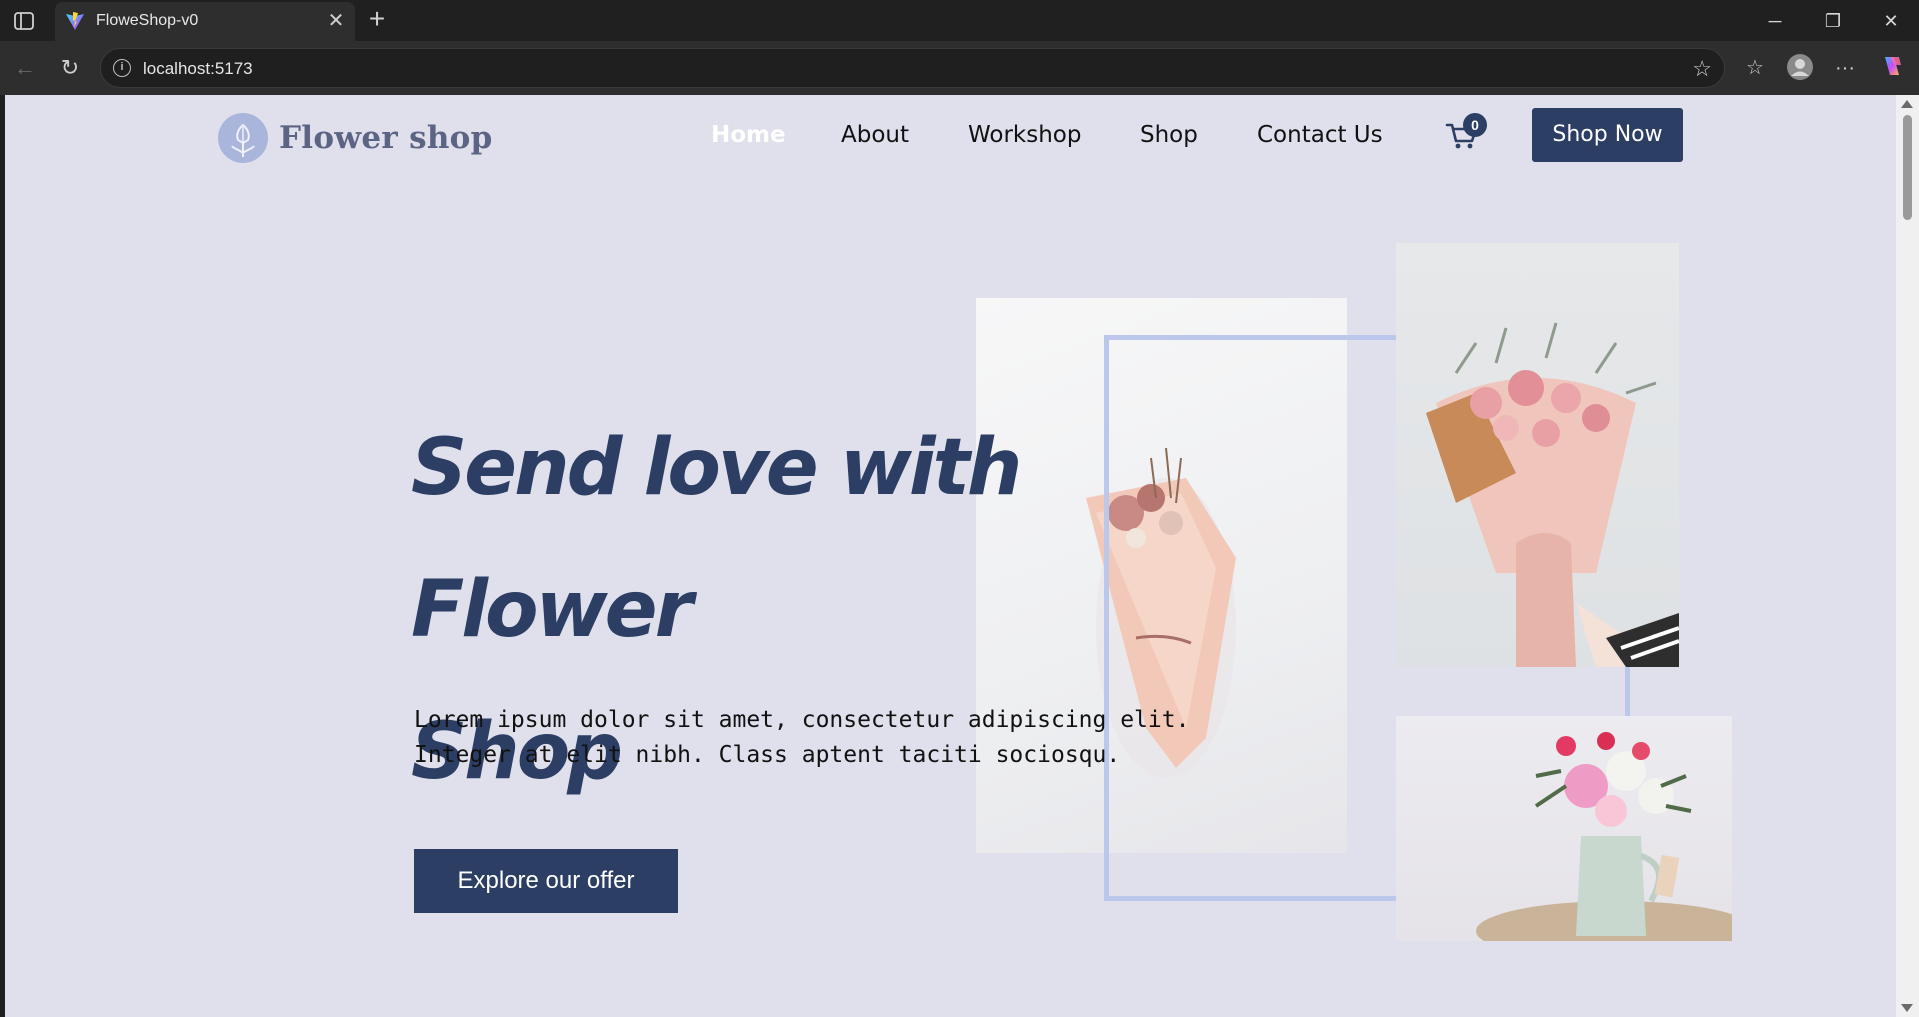 The width and height of the screenshot is (1919, 1017). I want to click on favorites-icon: ☆, so click(1755, 68).